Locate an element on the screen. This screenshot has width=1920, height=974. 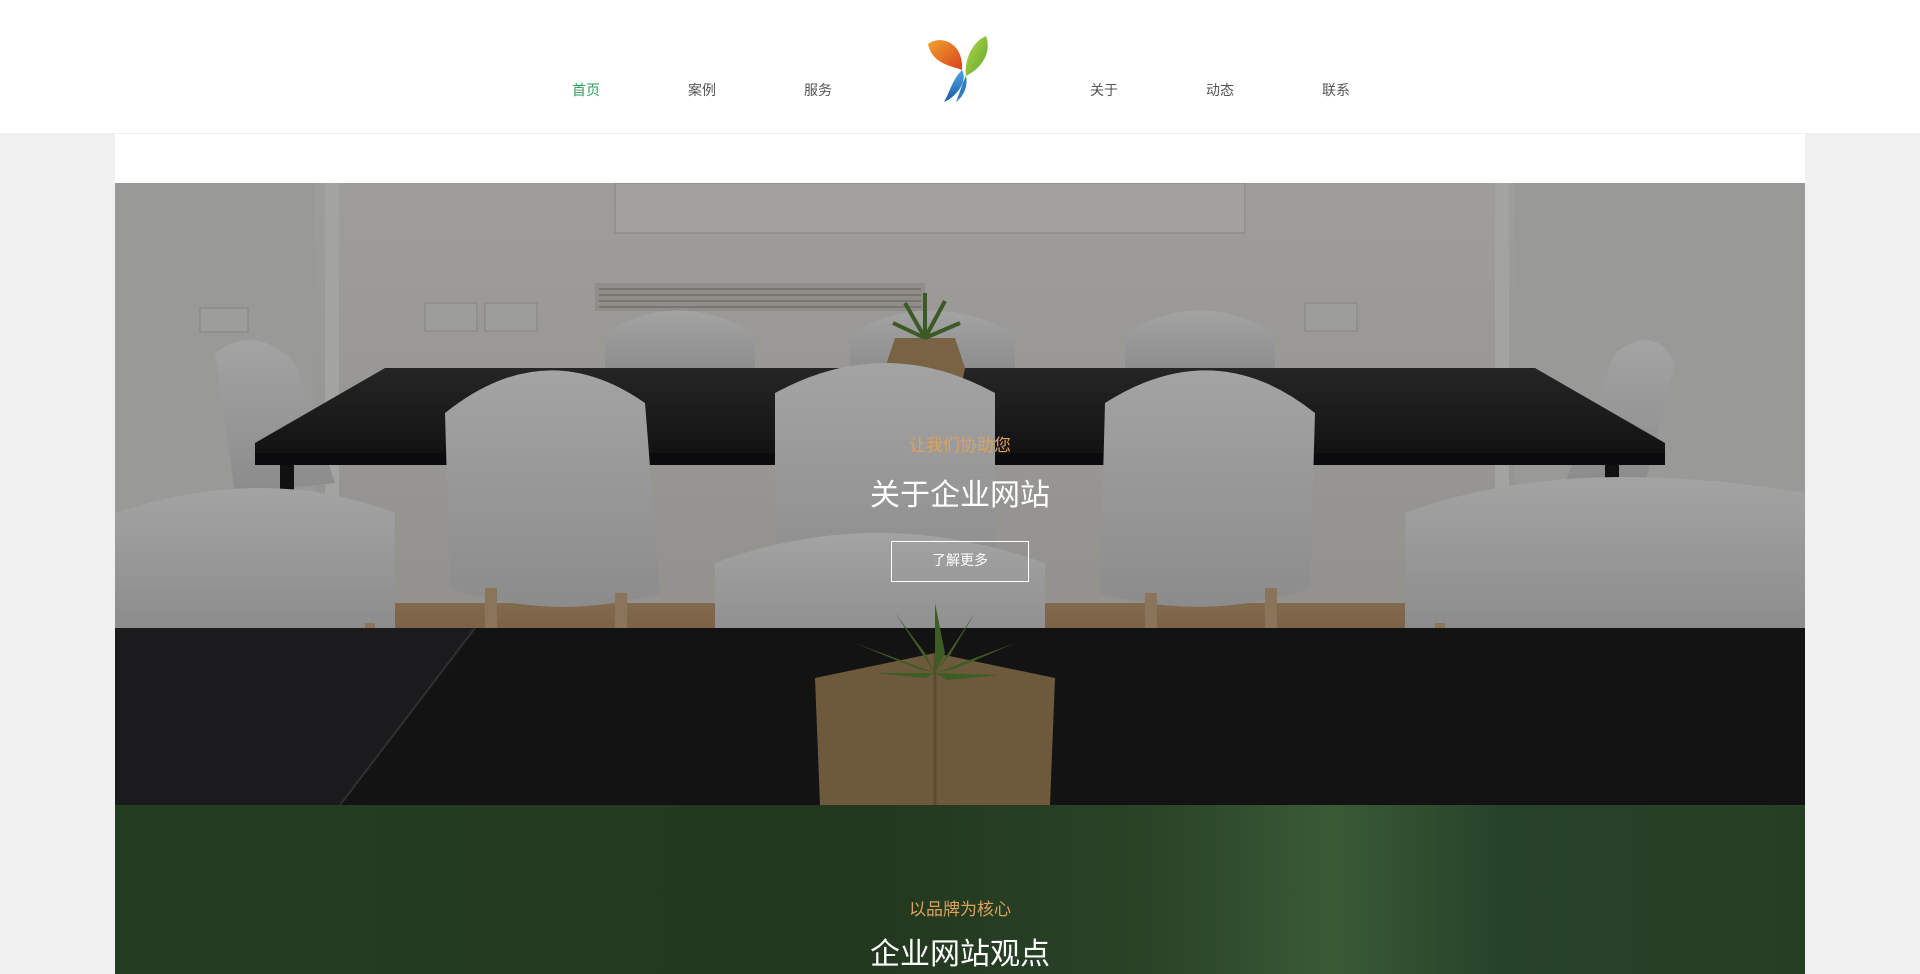
brand-section-title: 企业网站观点 is located at coordinates (960, 954).